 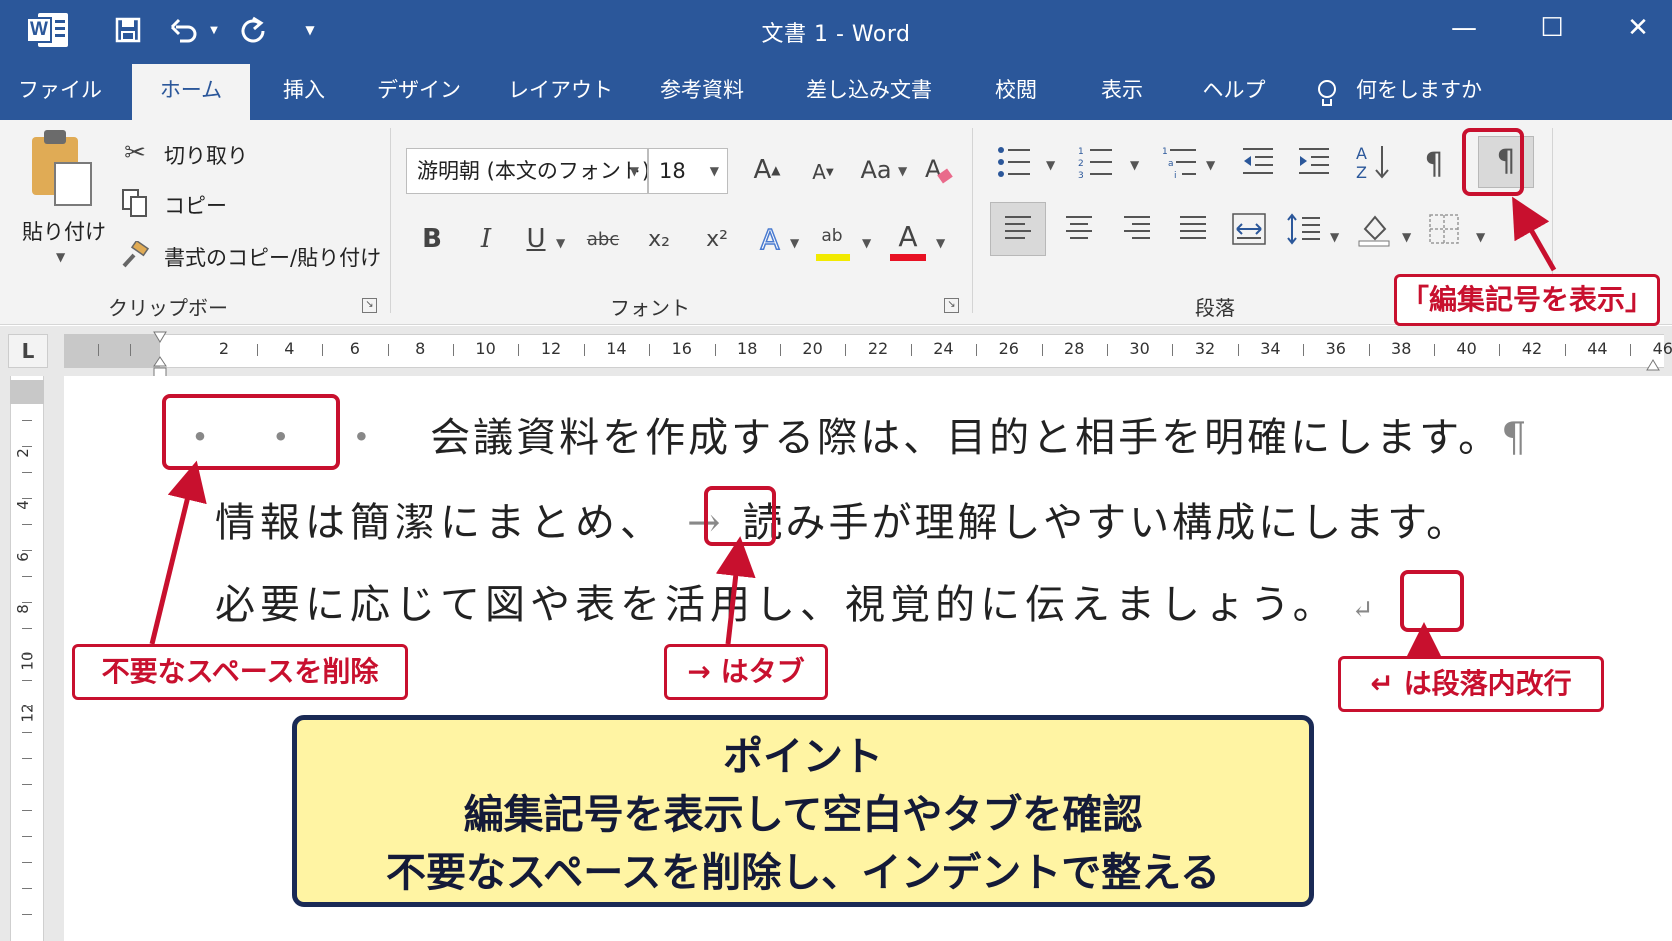 What do you see at coordinates (908, 236) in the screenshot?
I see `font-color-icon: A` at bounding box center [908, 236].